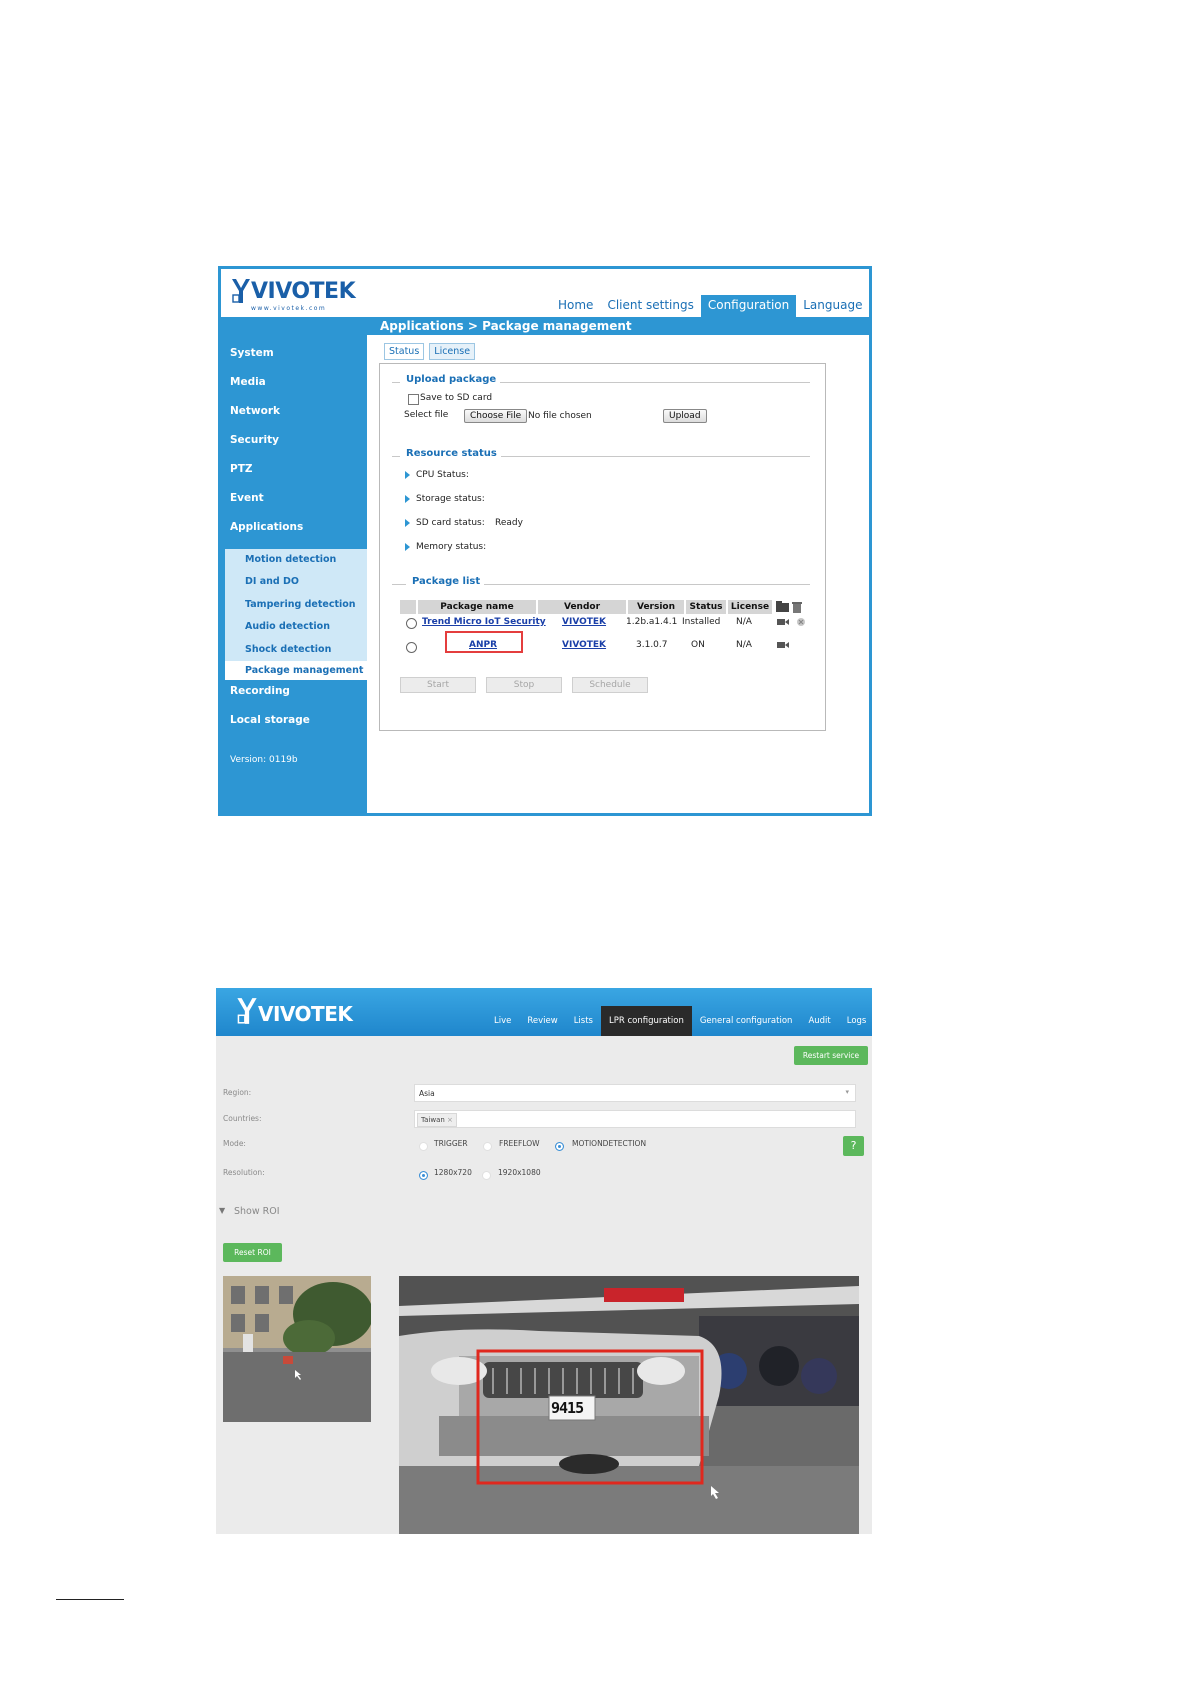  Describe the element at coordinates (748, 306) in the screenshot. I see `nav-configuration: Configuration` at that location.